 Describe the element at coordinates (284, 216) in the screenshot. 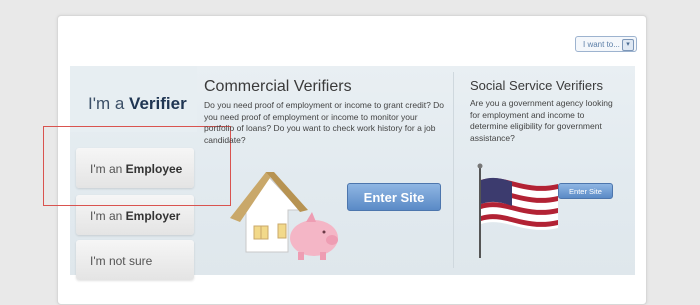

I see `house-piggybank-image` at that location.